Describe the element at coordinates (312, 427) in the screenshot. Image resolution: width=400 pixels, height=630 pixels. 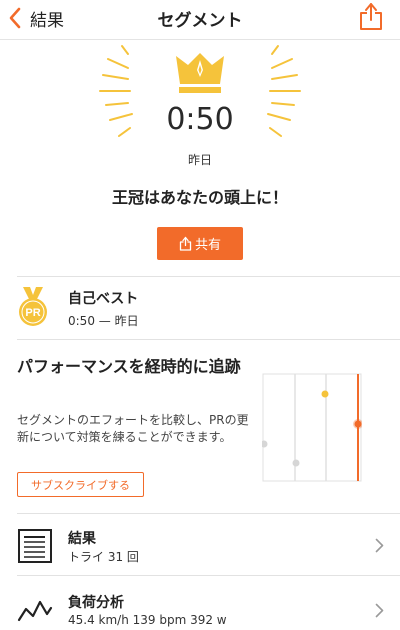
I see `performance-timeline-illustration` at that location.